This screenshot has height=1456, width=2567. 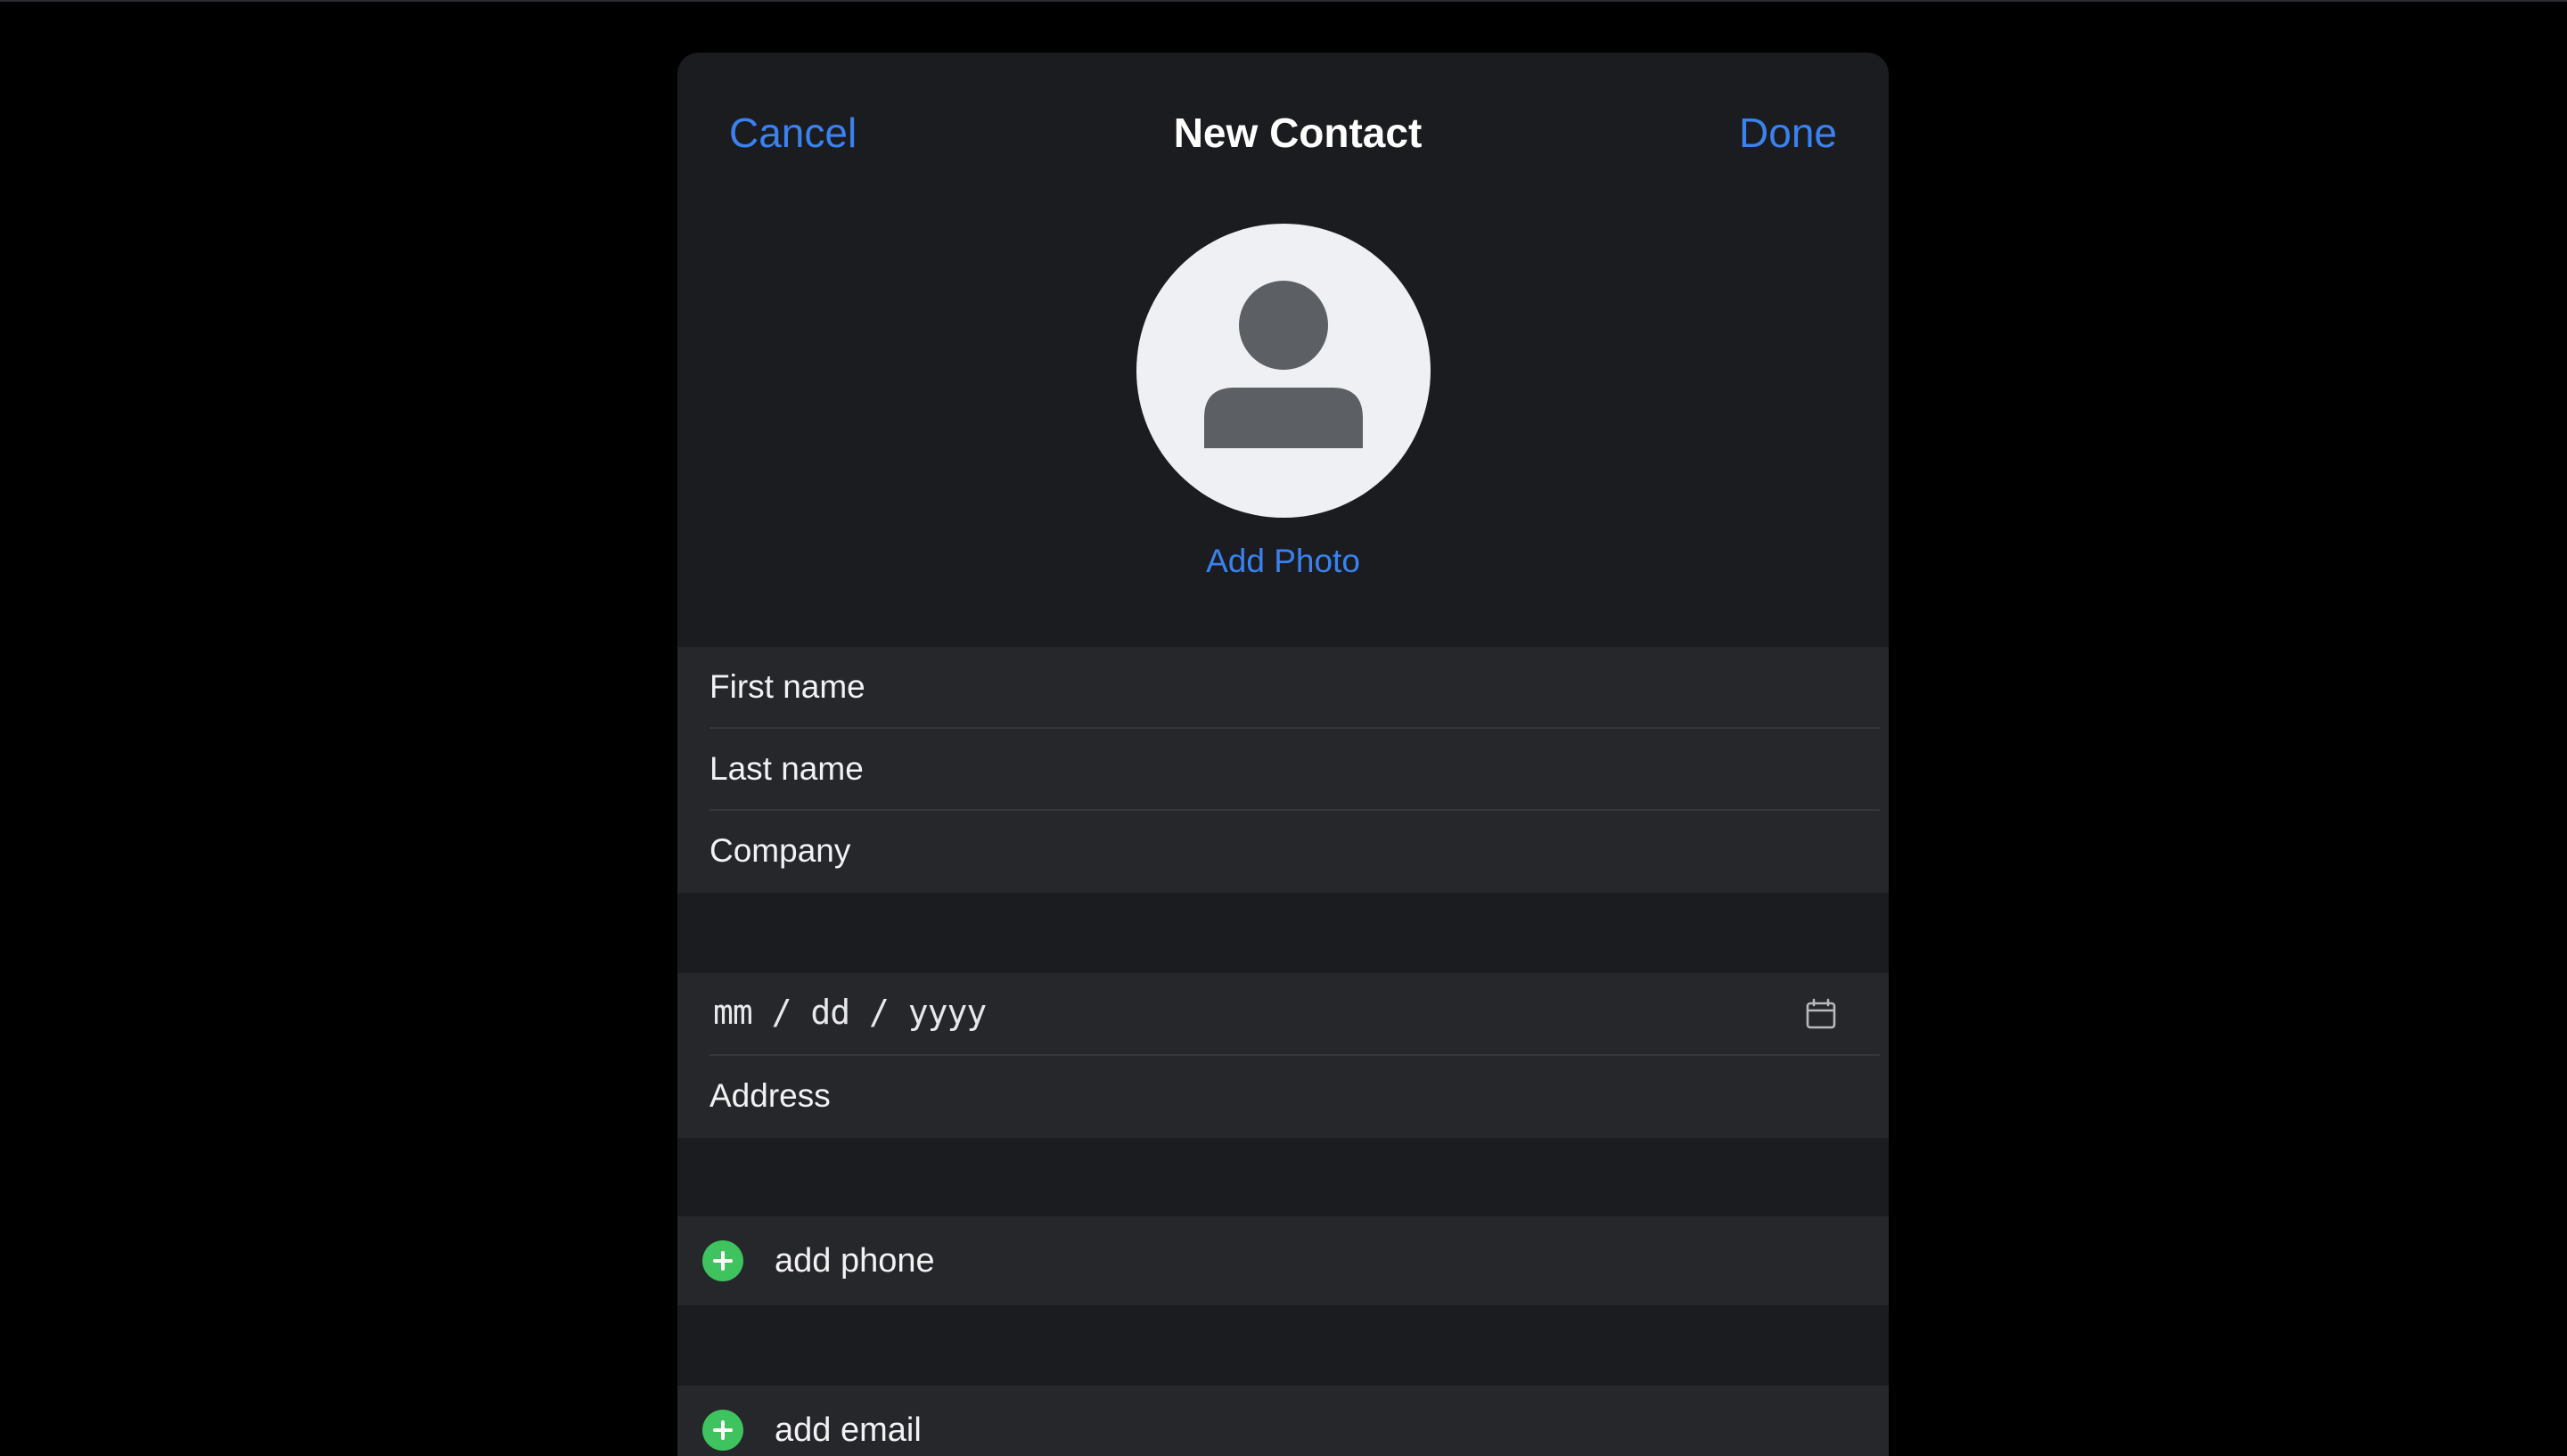 I want to click on page-title: New Contact, so click(x=1298, y=133).